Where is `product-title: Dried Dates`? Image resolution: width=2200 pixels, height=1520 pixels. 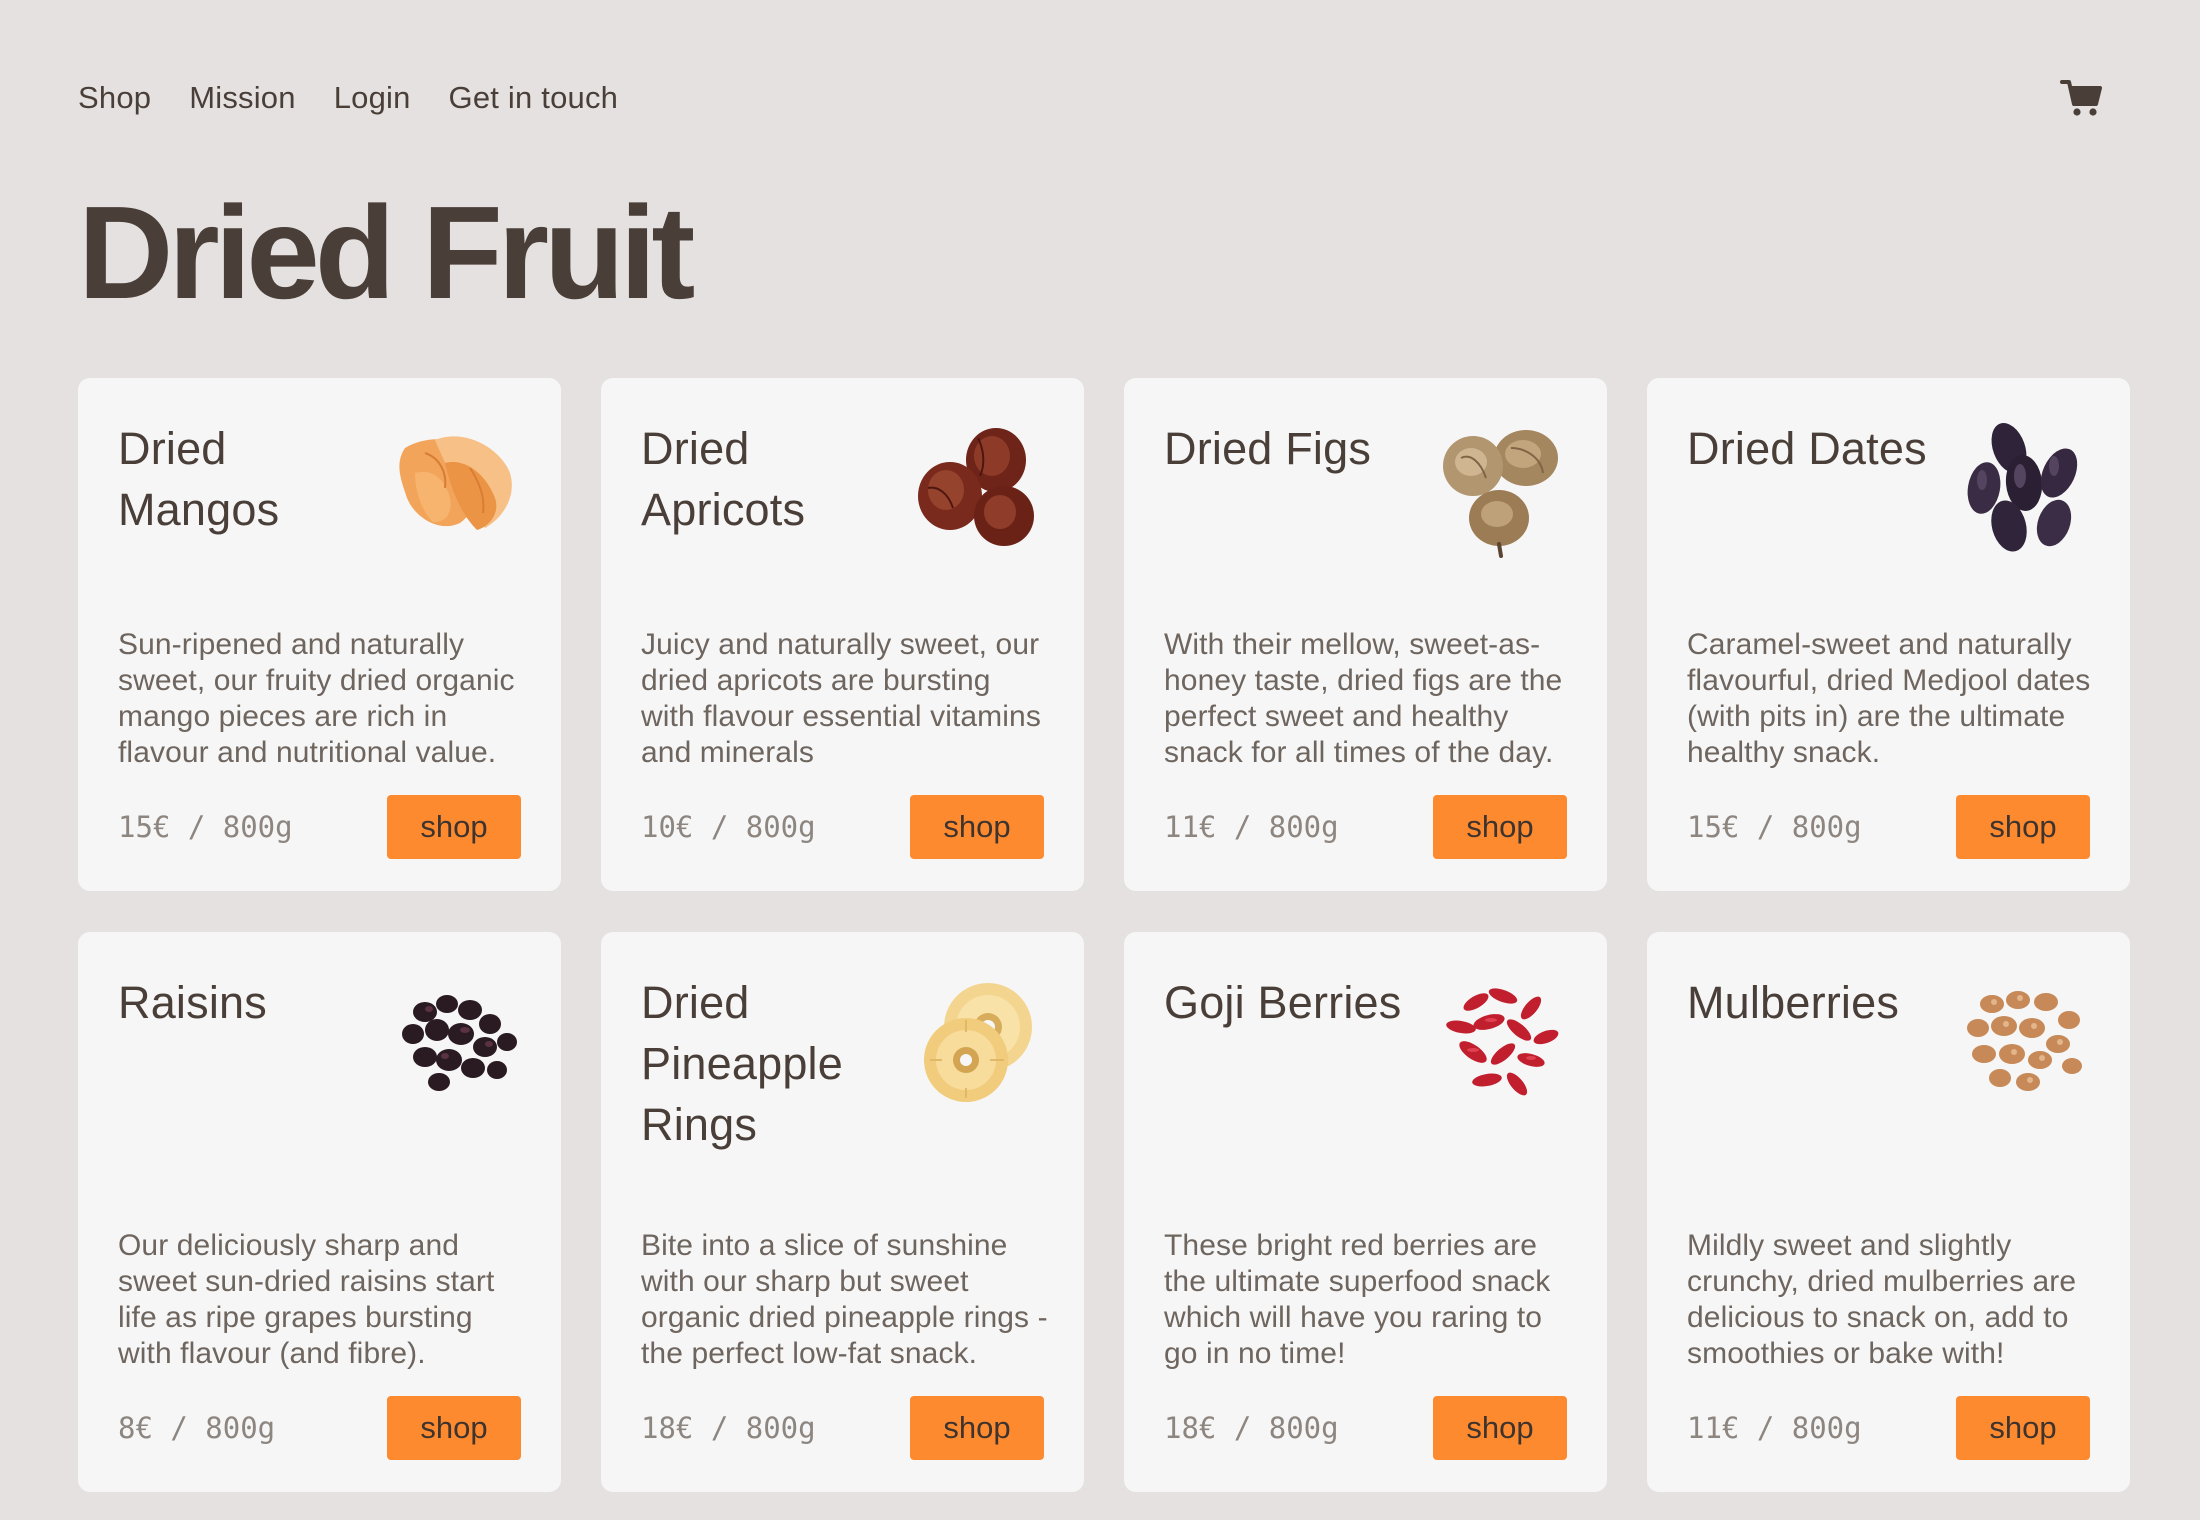 product-title: Dried Dates is located at coordinates (1807, 448).